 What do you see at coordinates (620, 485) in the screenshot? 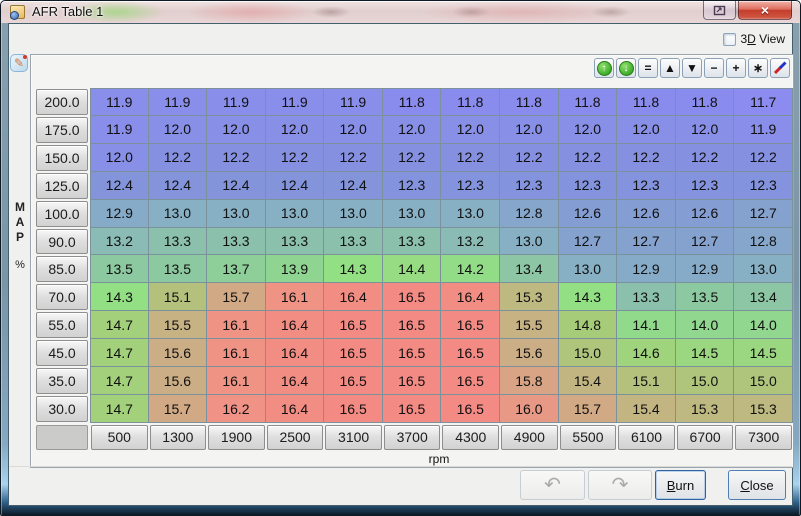
I see `redo-button: ↷` at bounding box center [620, 485].